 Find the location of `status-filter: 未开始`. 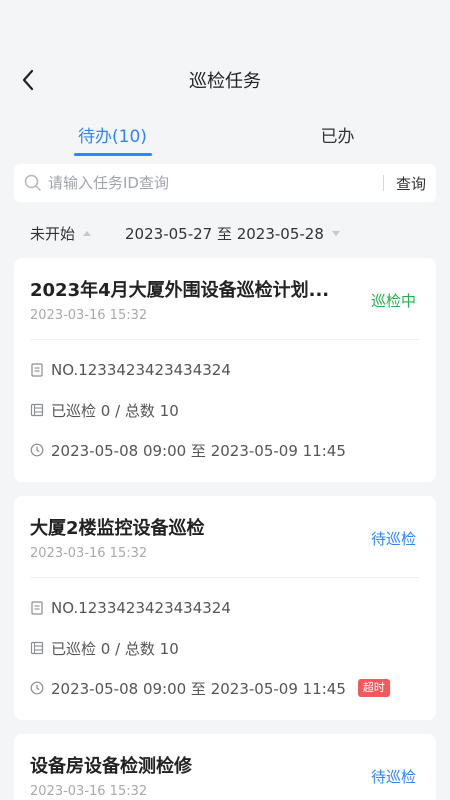

status-filter: 未开始 is located at coordinates (61, 233).